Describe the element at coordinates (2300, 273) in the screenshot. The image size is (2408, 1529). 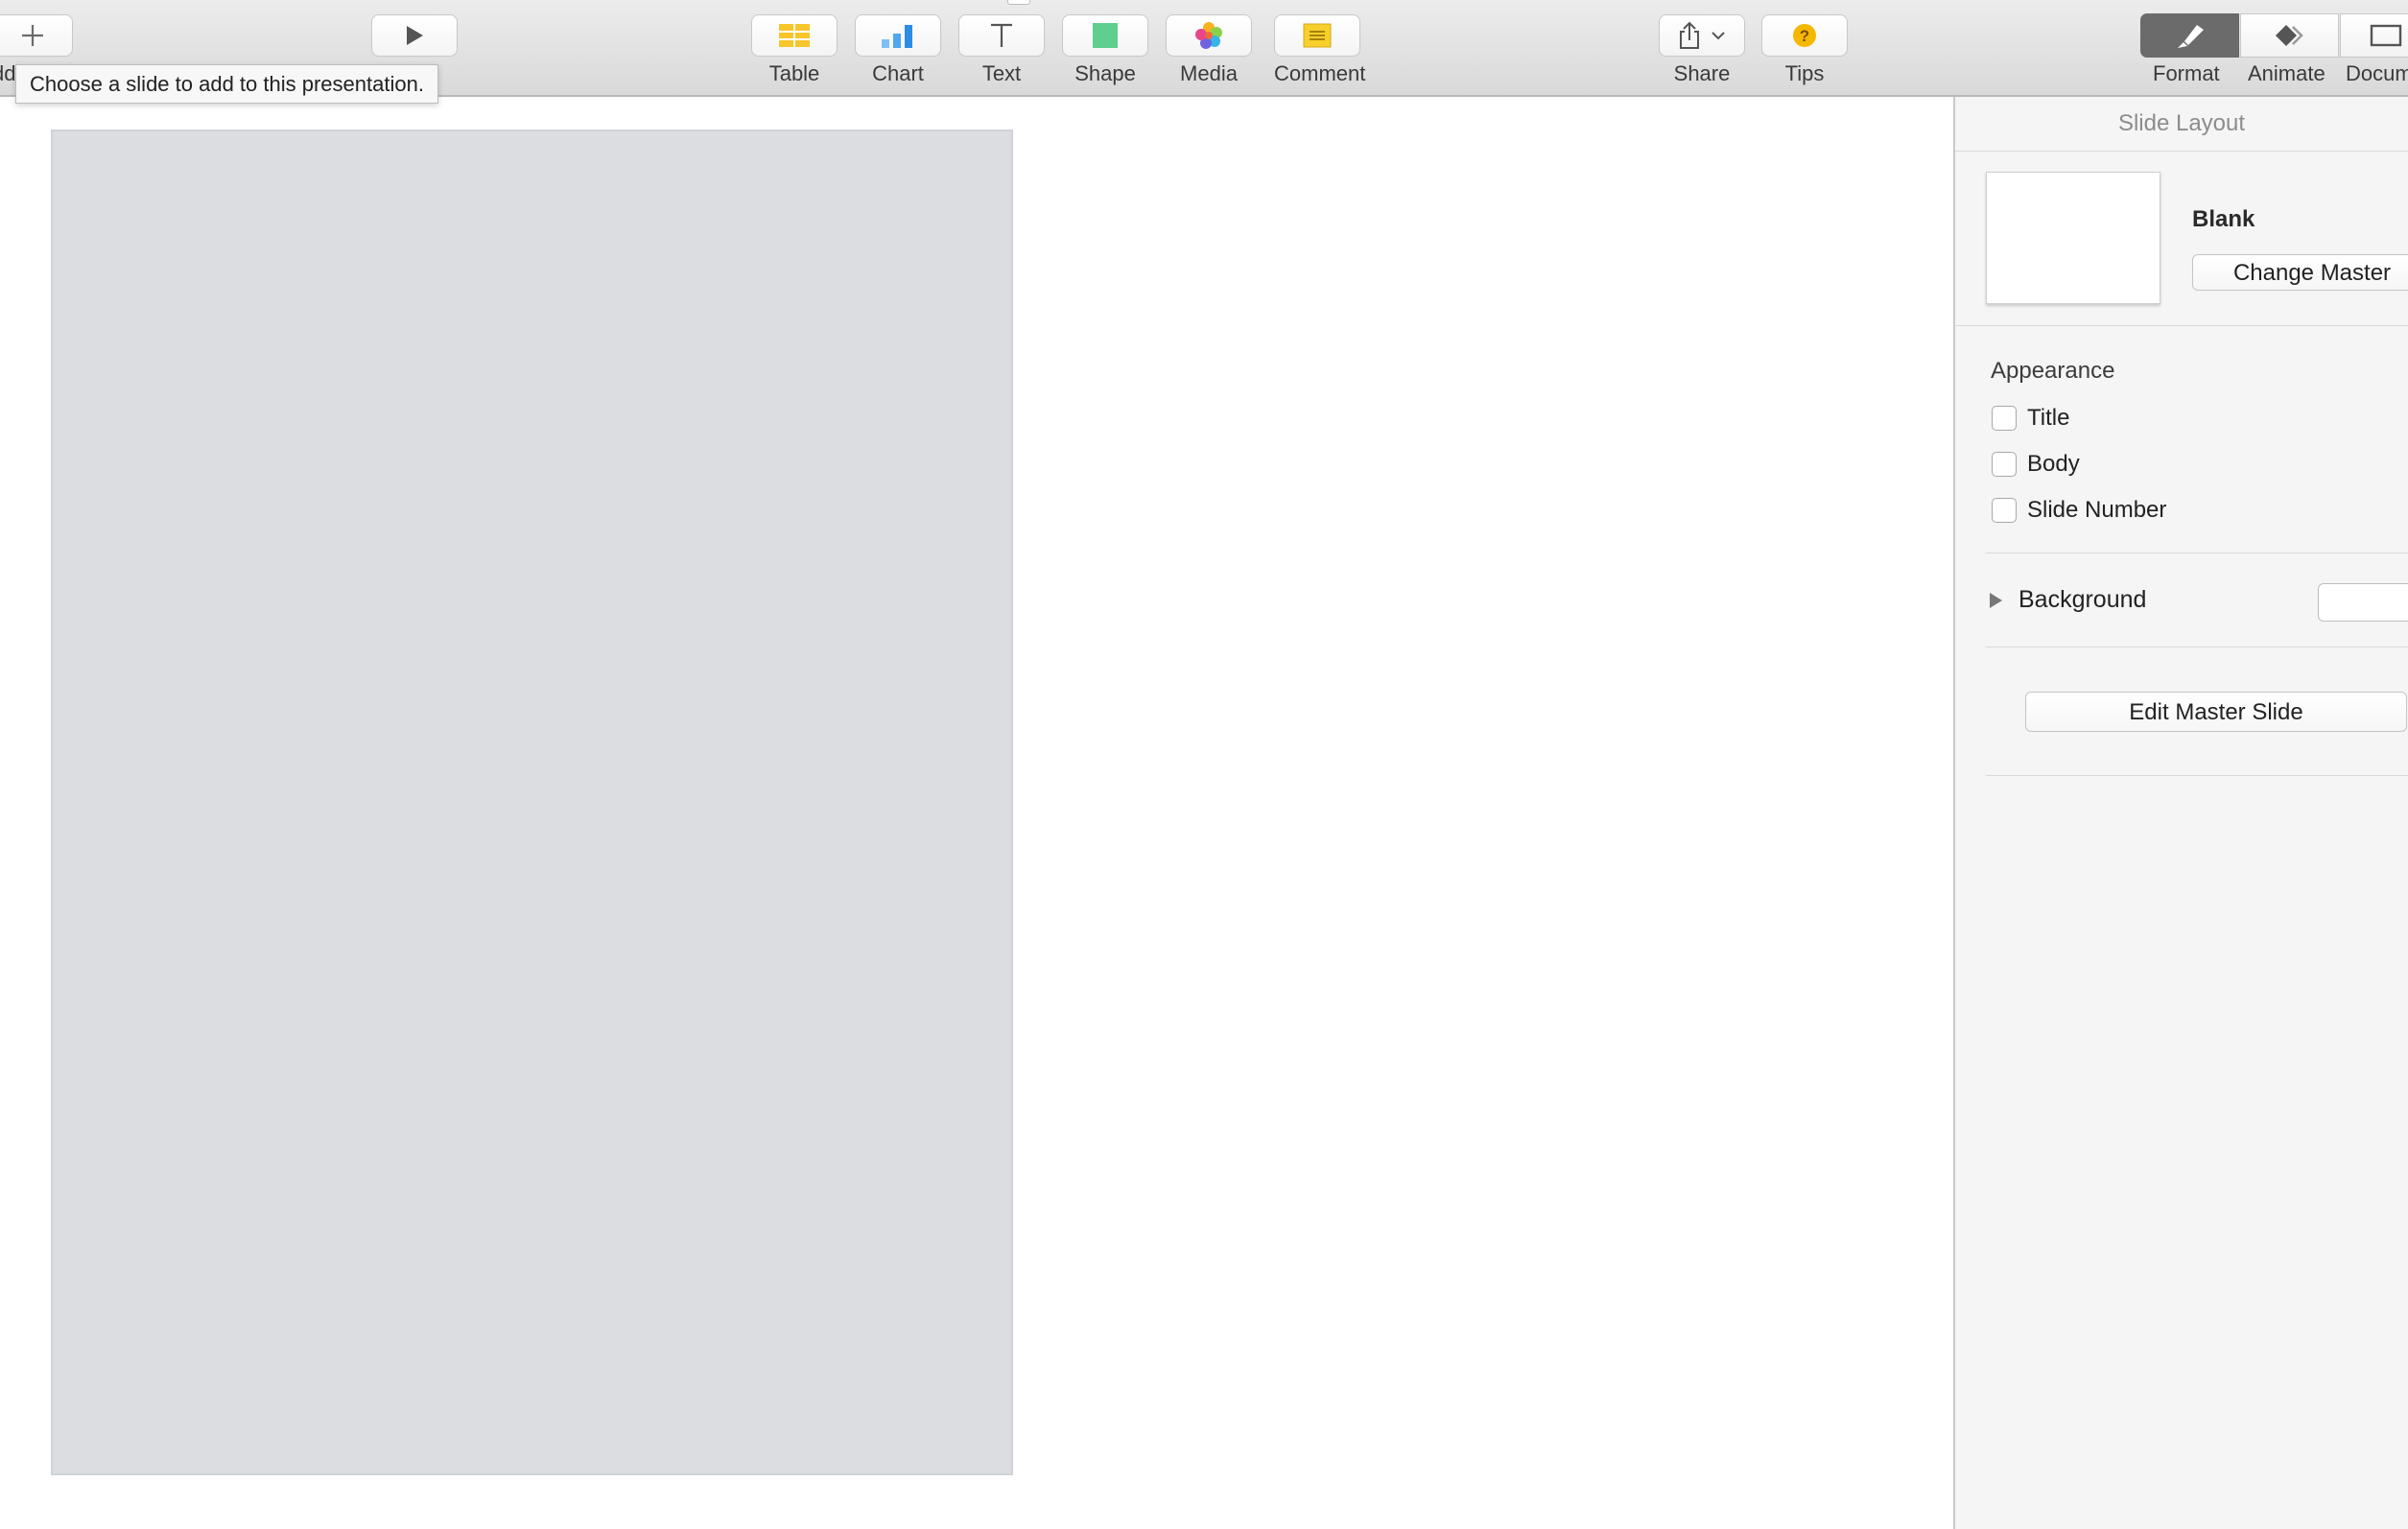
I see `change-master-button: Change Master` at that location.